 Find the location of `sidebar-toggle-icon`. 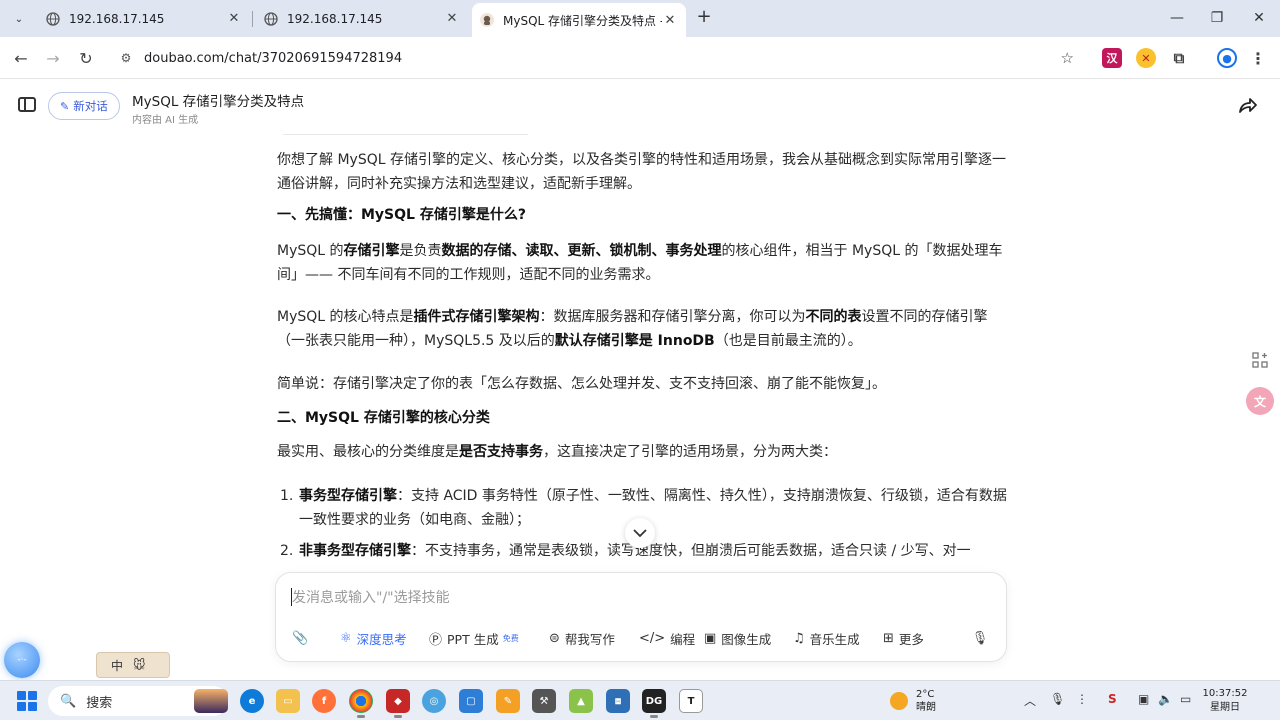

sidebar-toggle-icon is located at coordinates (27, 104).